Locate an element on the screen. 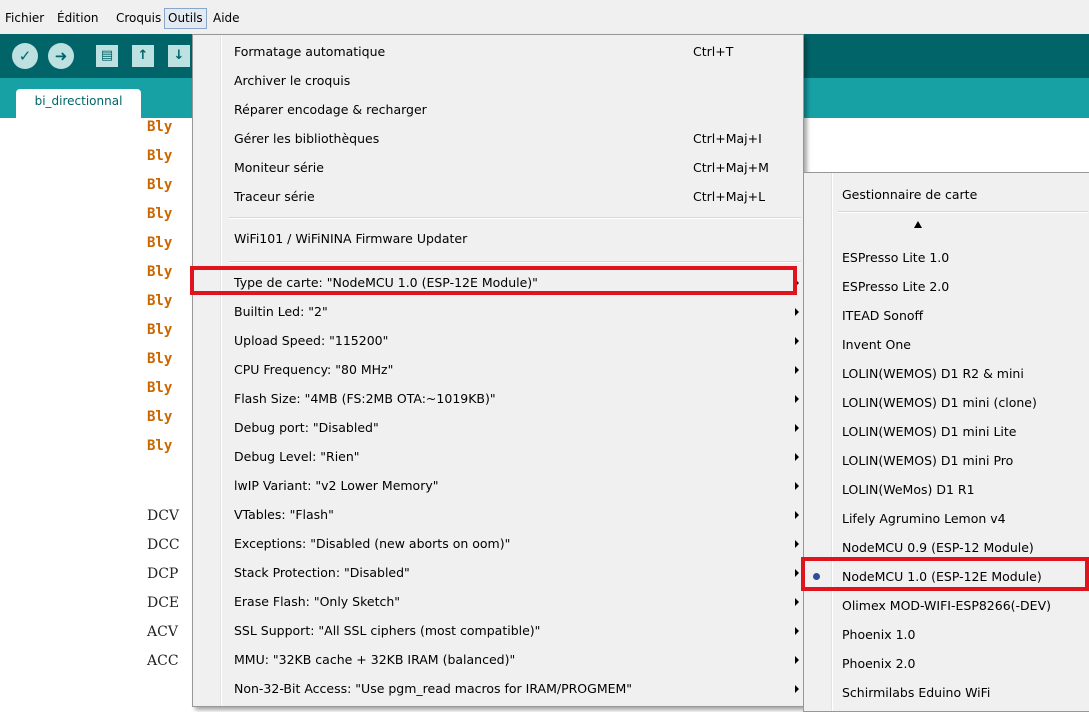 The width and height of the screenshot is (1089, 712). code-line: DCV is located at coordinates (163, 516).